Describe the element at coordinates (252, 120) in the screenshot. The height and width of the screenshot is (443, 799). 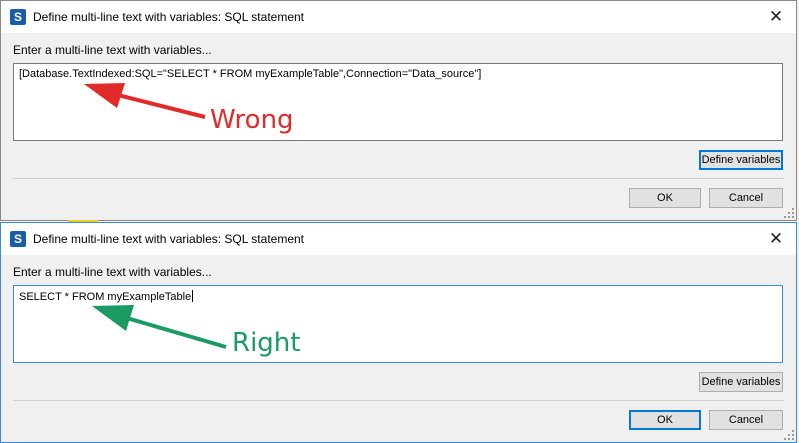
I see `wrong-annotation-label: Wrong` at that location.